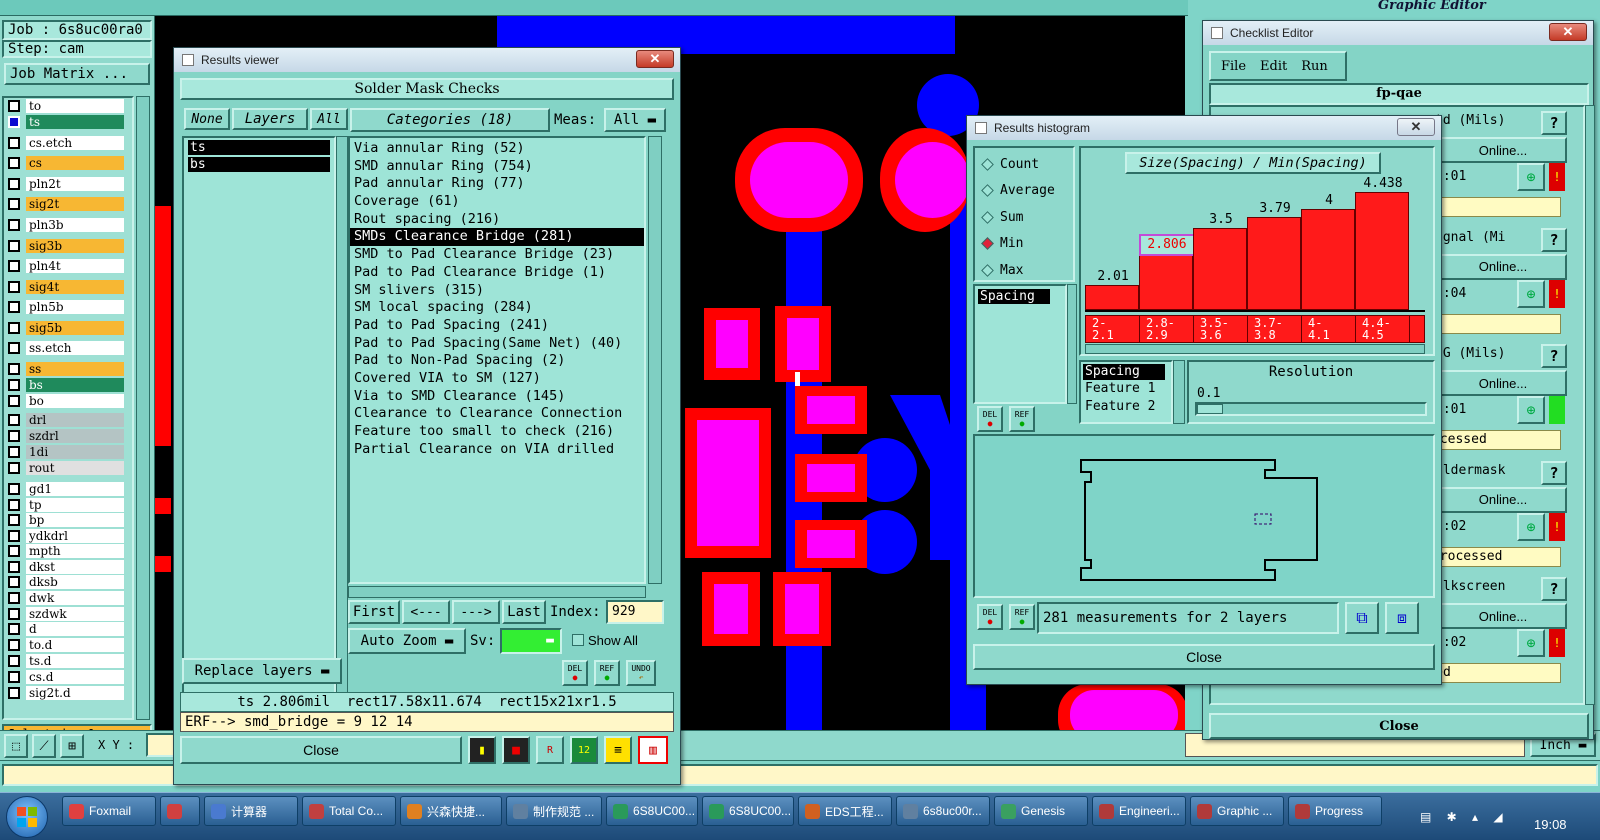  What do you see at coordinates (1179, 392) in the screenshot?
I see `attr-fields-scrollbar` at bounding box center [1179, 392].